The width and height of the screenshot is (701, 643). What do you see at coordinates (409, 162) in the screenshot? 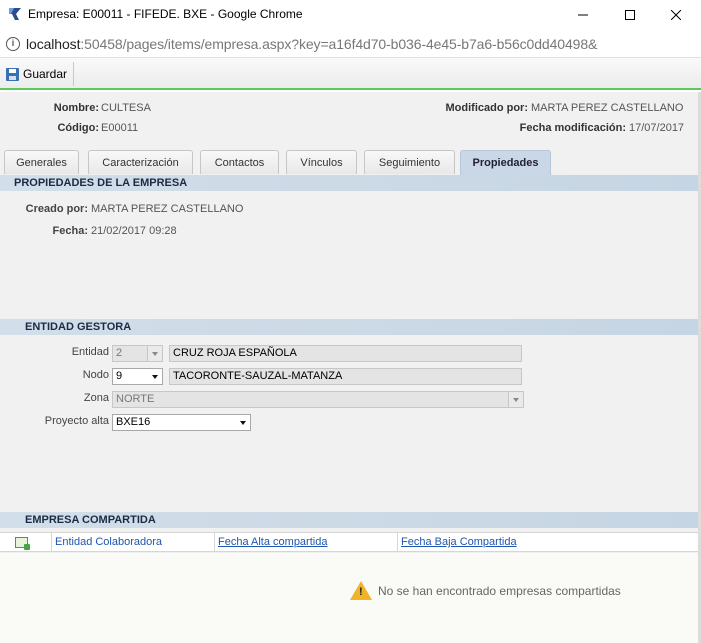
I see `tab-seguimiento: Seguimiento` at bounding box center [409, 162].